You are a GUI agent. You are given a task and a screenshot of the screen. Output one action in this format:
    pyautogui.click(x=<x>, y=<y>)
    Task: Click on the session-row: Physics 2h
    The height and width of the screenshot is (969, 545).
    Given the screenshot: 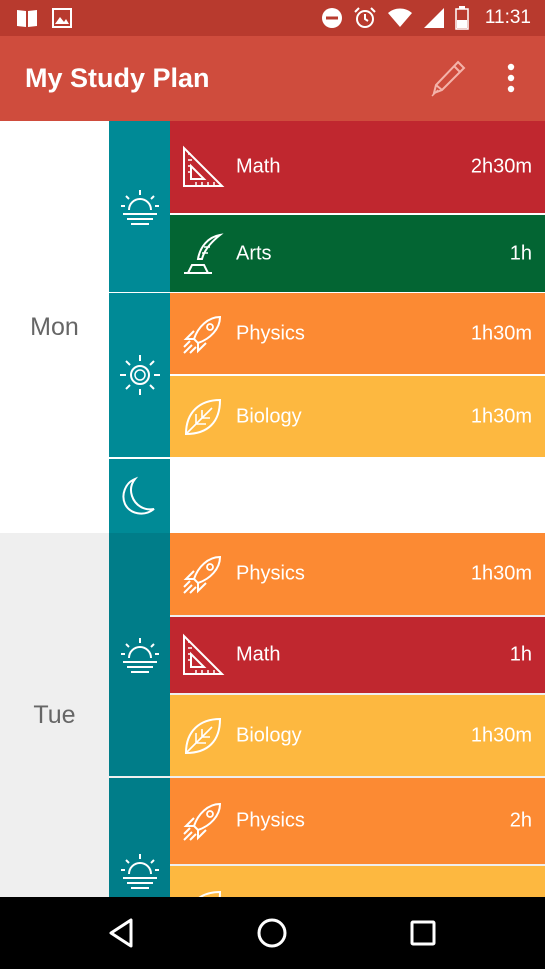 What is the action you would take?
    pyautogui.click(x=357, y=821)
    